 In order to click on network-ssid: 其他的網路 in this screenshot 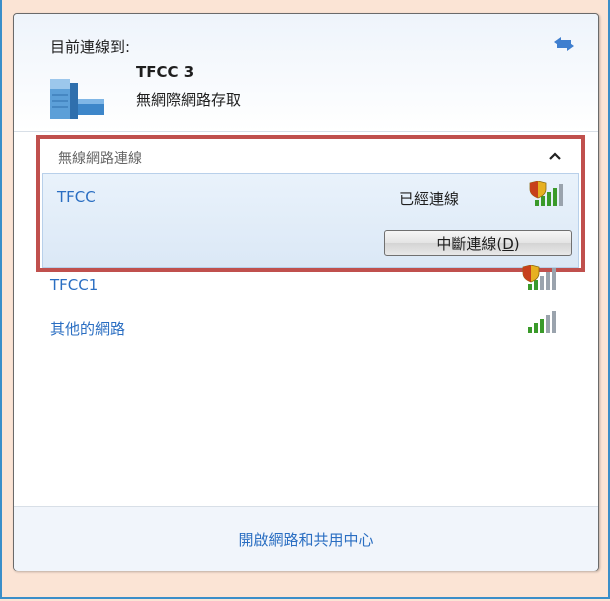, I will do `click(88, 329)`.